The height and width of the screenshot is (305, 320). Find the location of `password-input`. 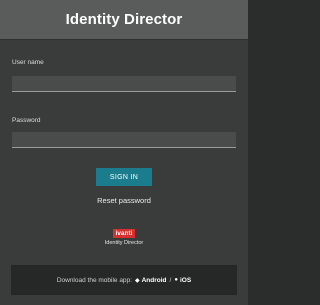

password-input is located at coordinates (124, 140).